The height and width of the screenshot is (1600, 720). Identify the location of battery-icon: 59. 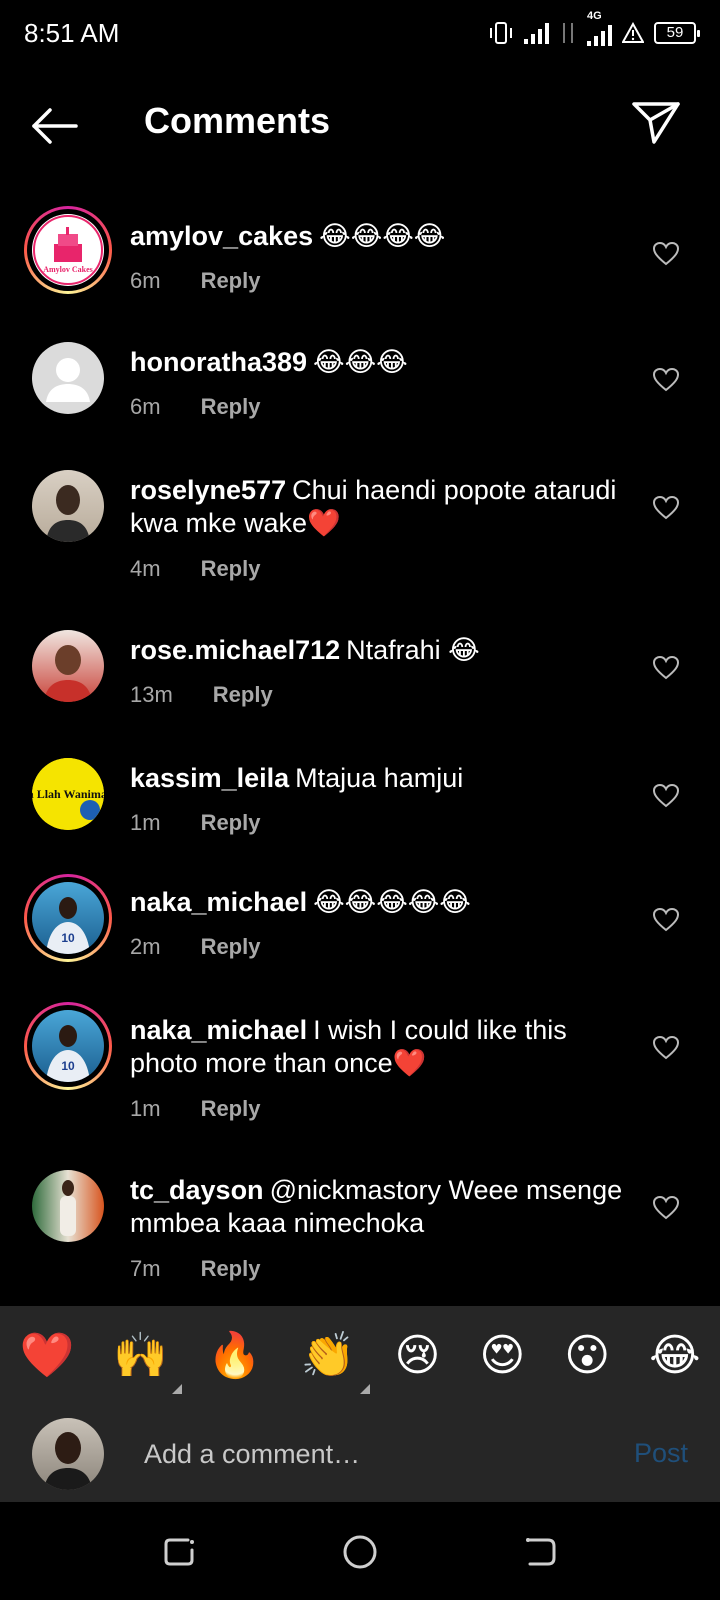
(677, 33).